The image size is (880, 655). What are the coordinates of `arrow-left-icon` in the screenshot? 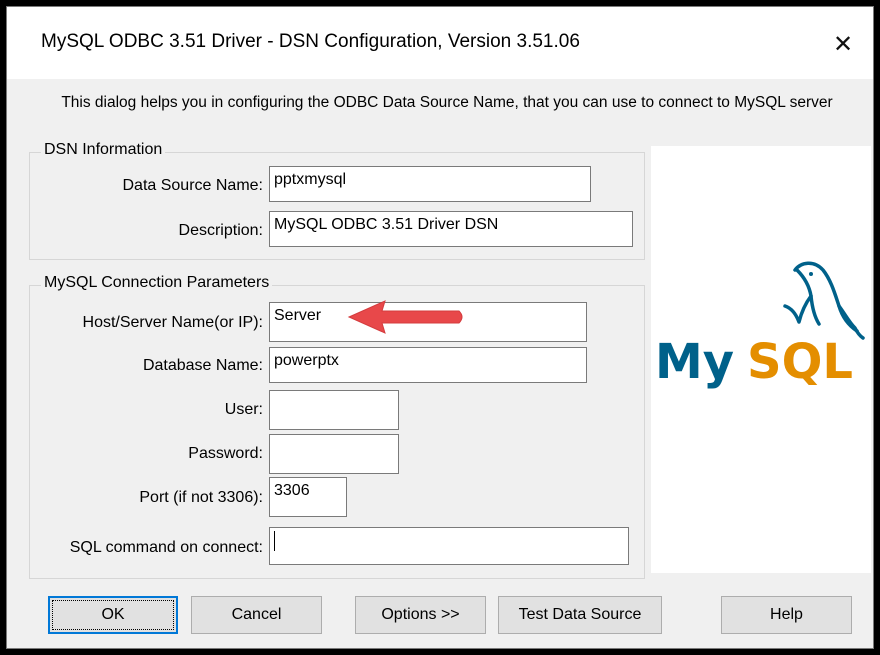 It's located at (405, 317).